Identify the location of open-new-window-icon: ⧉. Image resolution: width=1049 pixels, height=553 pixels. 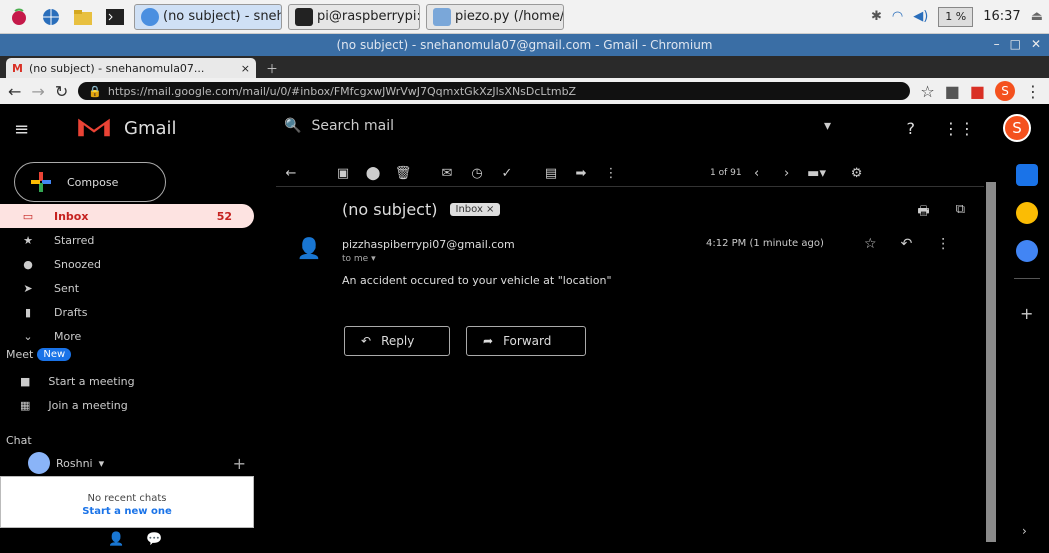
(960, 213).